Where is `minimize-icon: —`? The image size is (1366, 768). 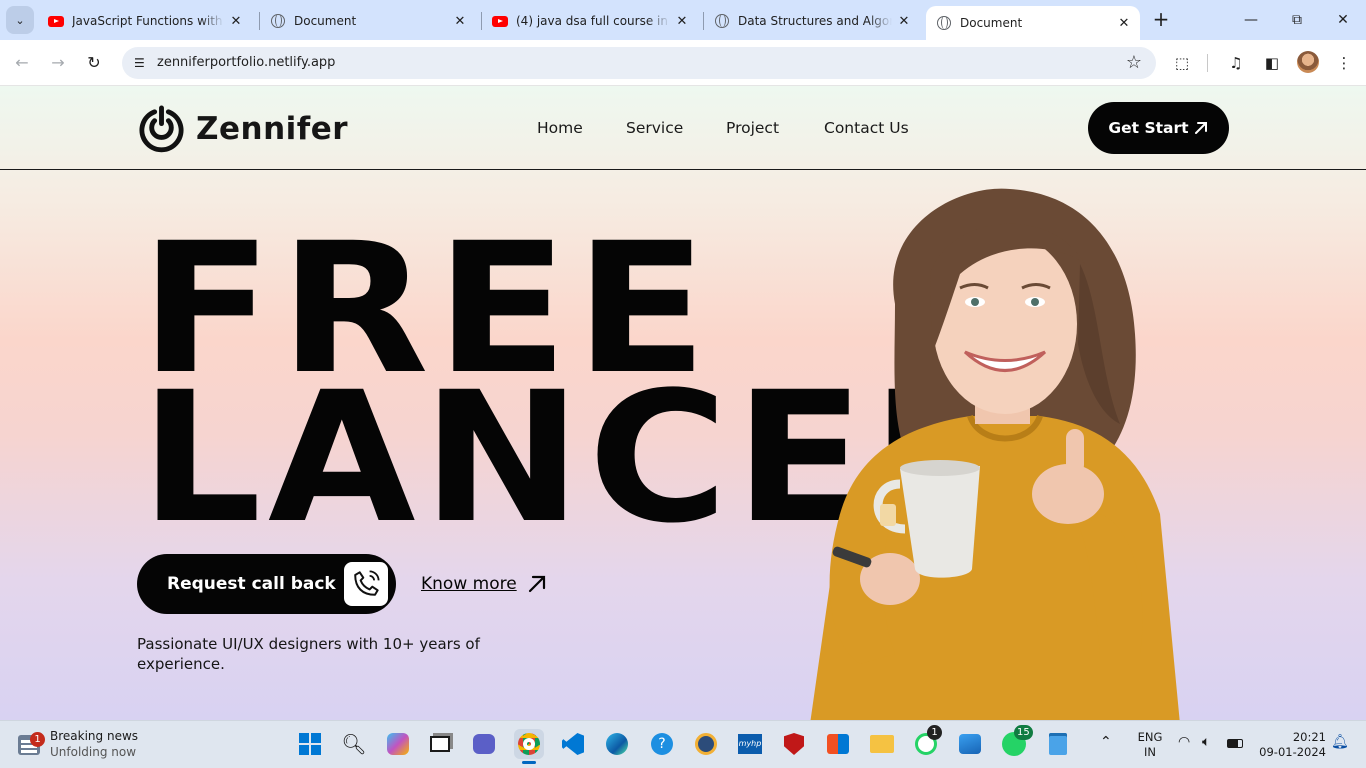 minimize-icon: — is located at coordinates (1251, 20).